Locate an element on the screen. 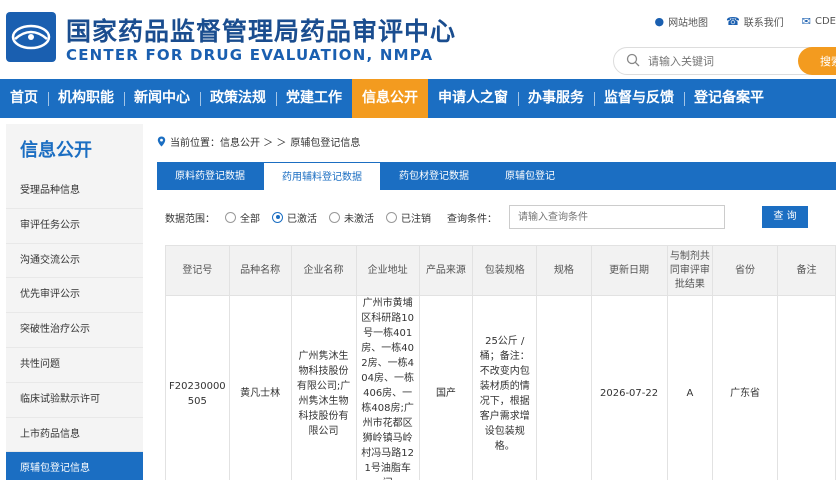 This screenshot has height=480, width=836. column-header: 企业地址 is located at coordinates (387, 270).